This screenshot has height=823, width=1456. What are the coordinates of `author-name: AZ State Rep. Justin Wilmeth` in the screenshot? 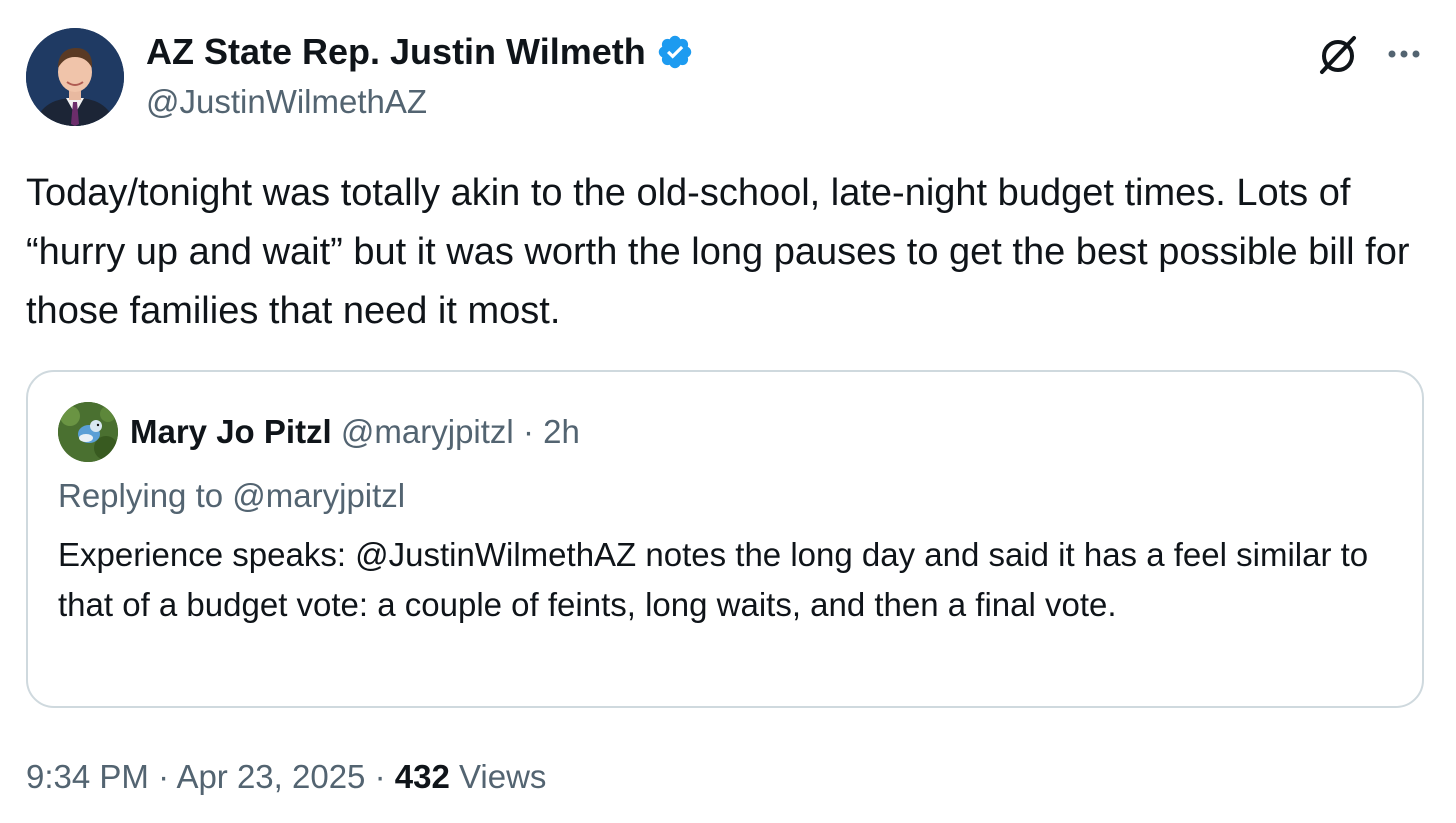 It's located at (396, 52).